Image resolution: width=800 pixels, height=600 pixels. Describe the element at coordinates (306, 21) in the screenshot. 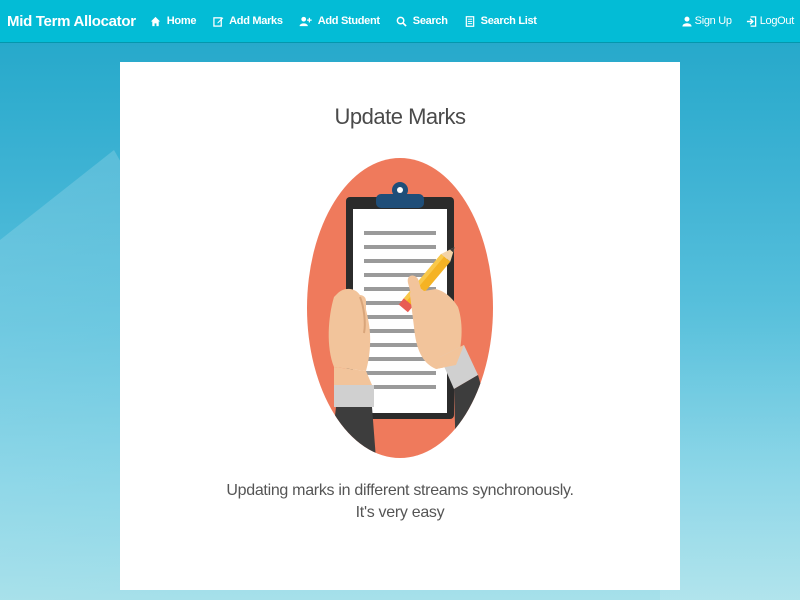

I see `add-user-icon` at that location.